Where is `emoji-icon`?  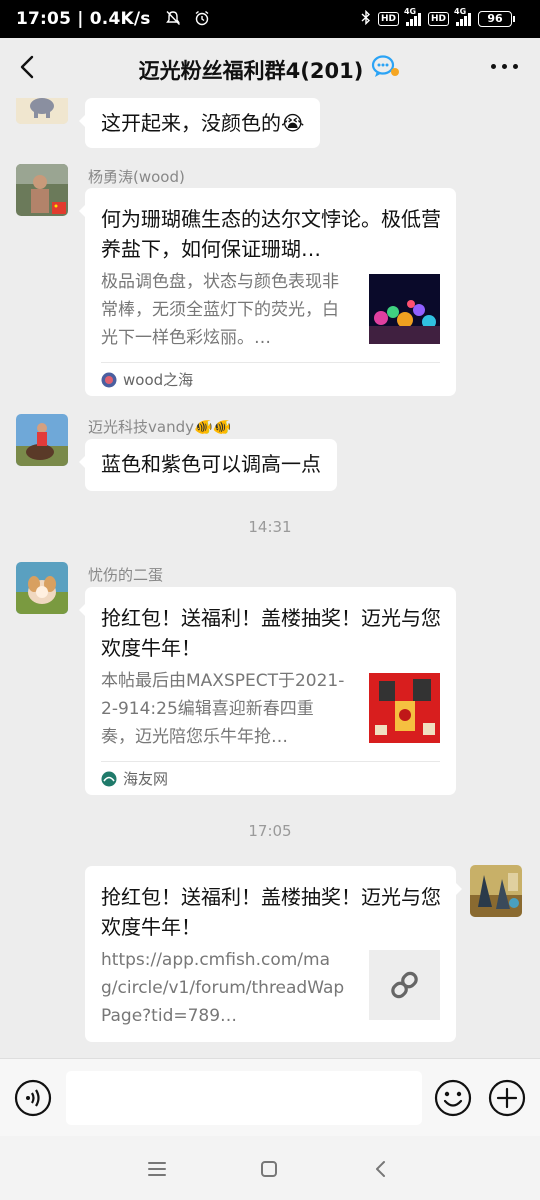 emoji-icon is located at coordinates (453, 1098).